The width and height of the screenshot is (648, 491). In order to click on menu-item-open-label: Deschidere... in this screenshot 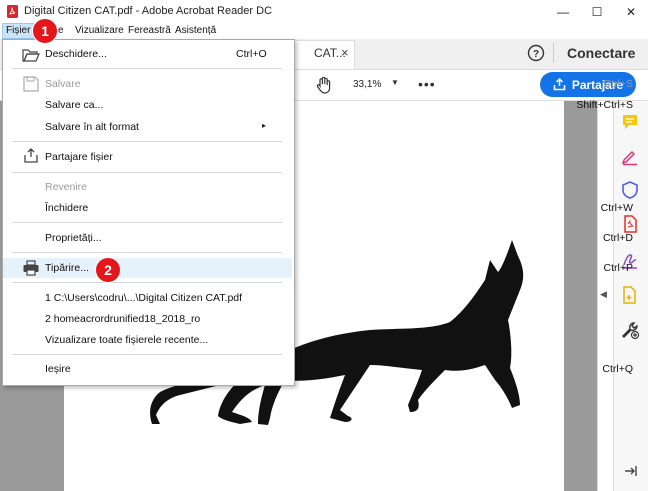, I will do `click(76, 54)`.